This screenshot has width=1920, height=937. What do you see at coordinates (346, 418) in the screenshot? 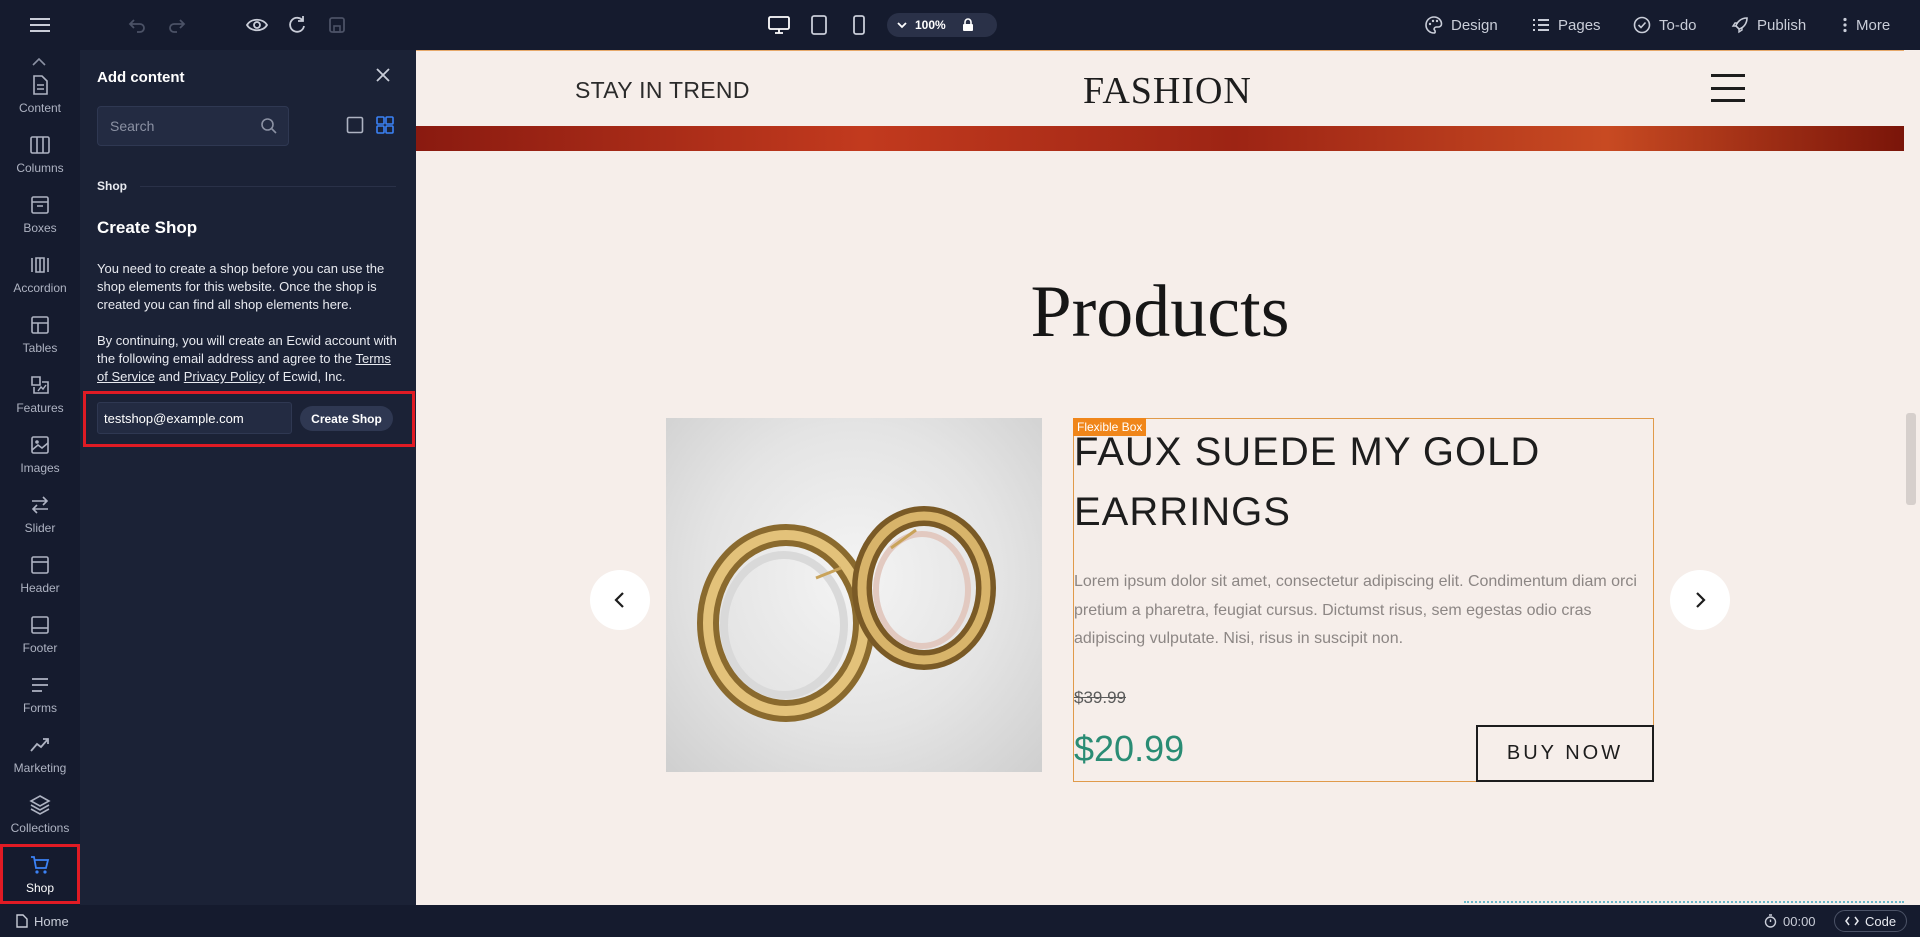
I see `create-shop-button: Create Shop` at bounding box center [346, 418].